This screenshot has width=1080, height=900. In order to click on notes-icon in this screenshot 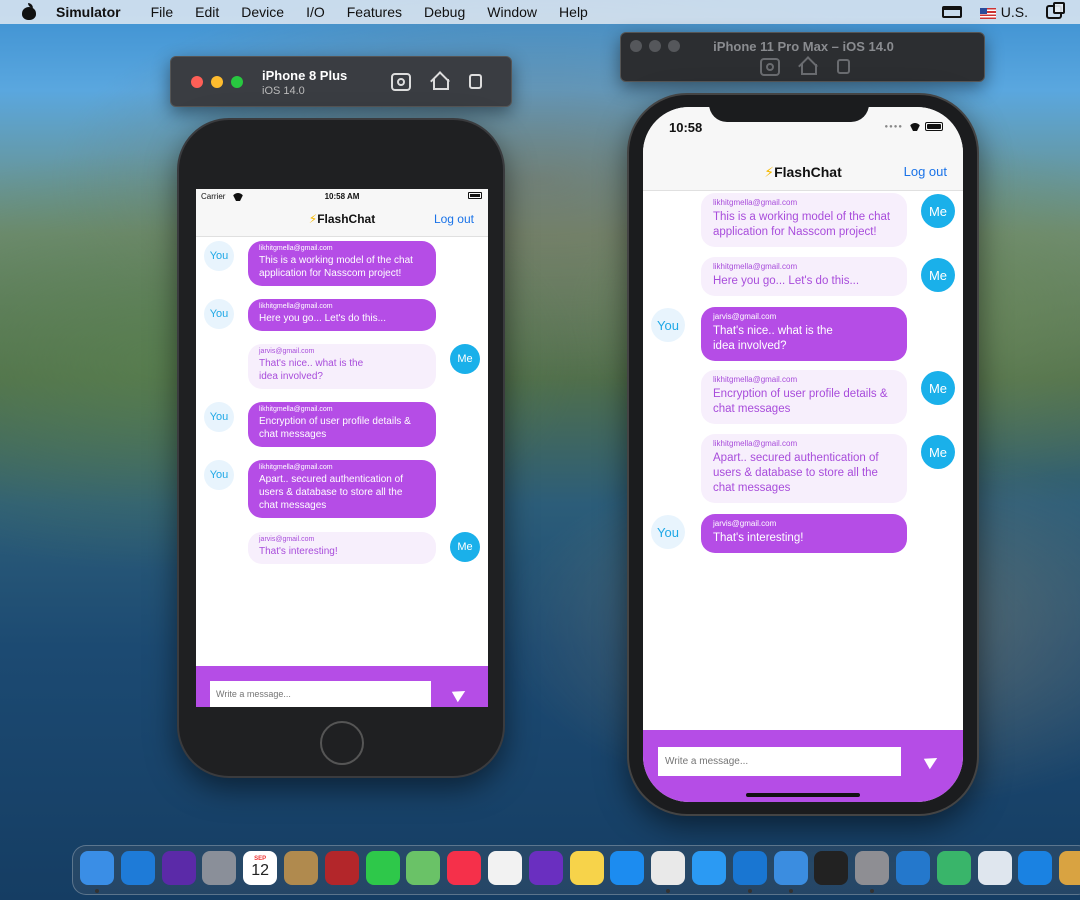, I will do `click(586, 868)`.